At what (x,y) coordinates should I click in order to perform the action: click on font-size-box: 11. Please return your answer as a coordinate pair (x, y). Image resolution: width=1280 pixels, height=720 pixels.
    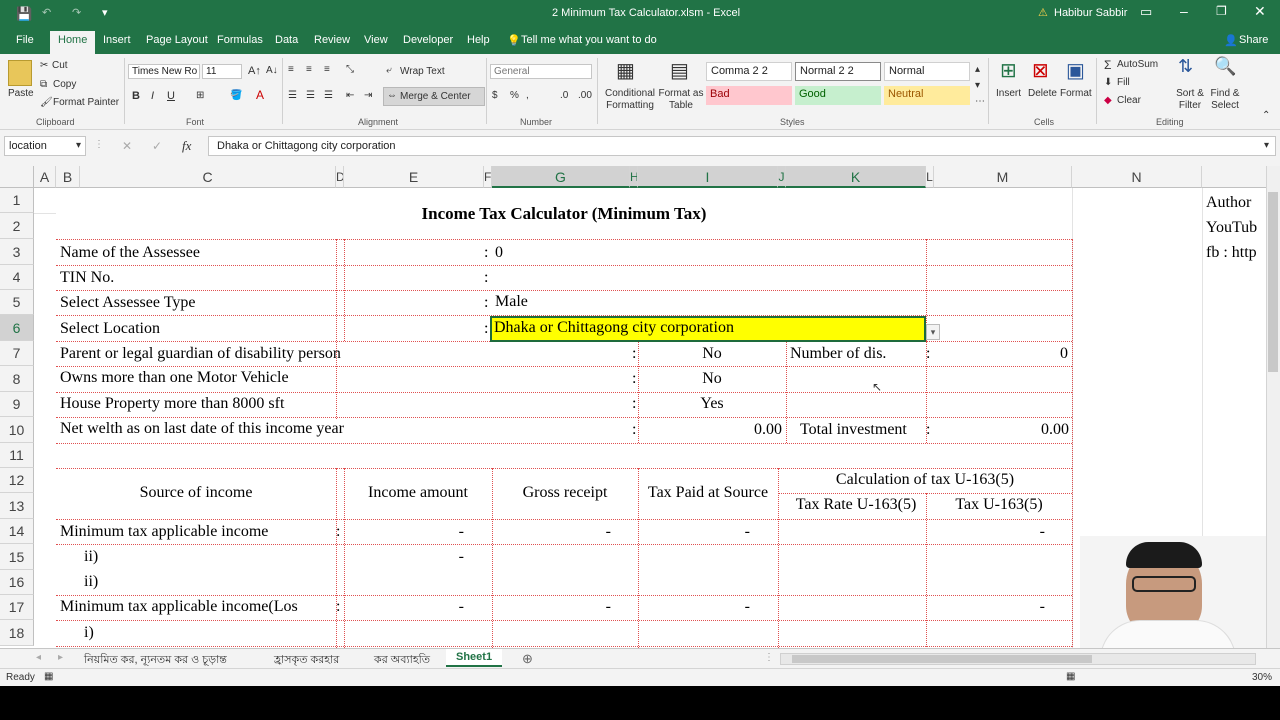
    Looking at the image, I should click on (222, 71).